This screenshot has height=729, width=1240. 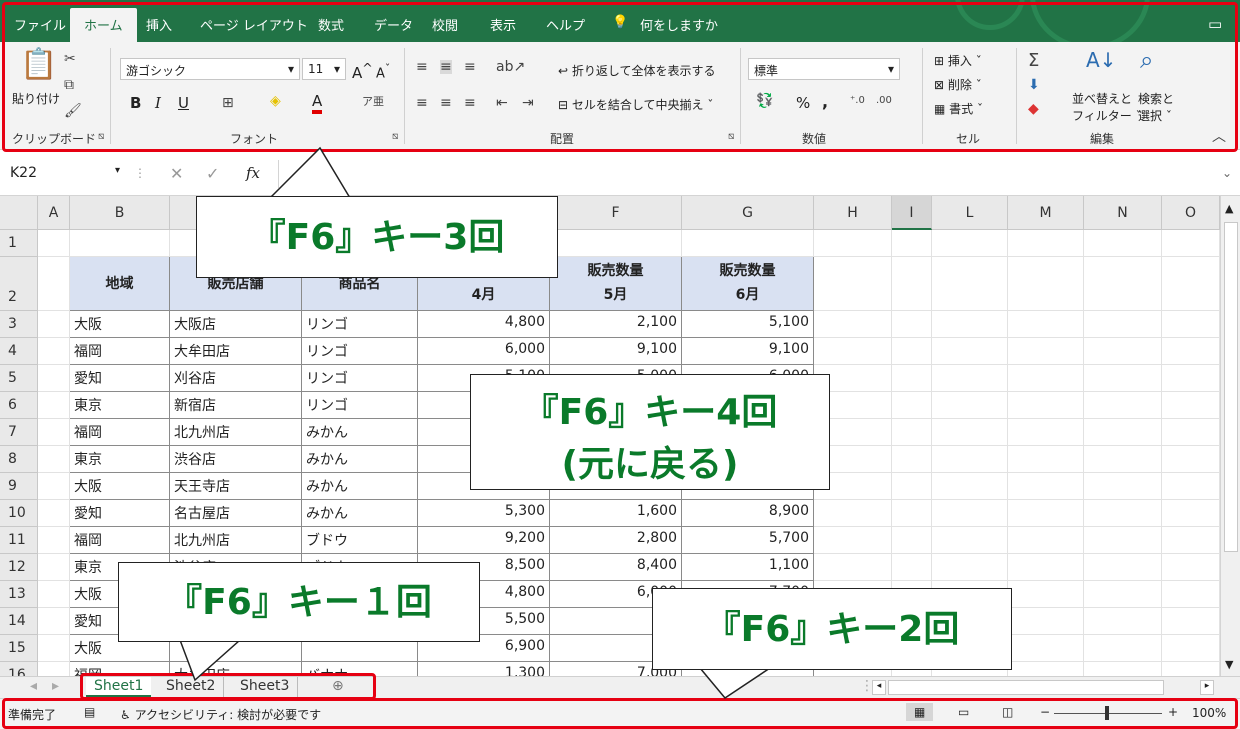 I want to click on callout-f6-4: 『F6』キー4回 (元に戻る), so click(x=650, y=432).